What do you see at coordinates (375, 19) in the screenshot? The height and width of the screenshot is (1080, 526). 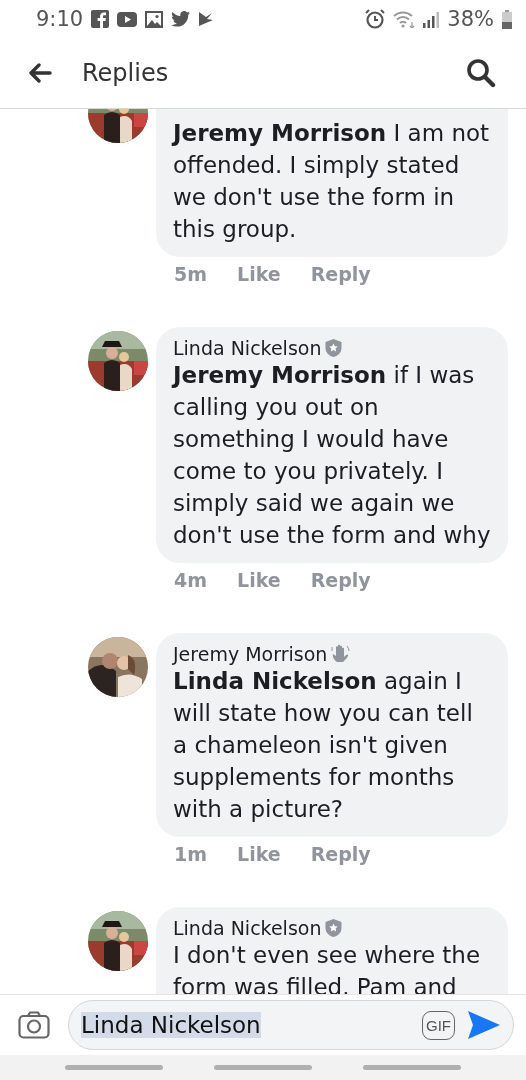 I see `alarm-icon` at bounding box center [375, 19].